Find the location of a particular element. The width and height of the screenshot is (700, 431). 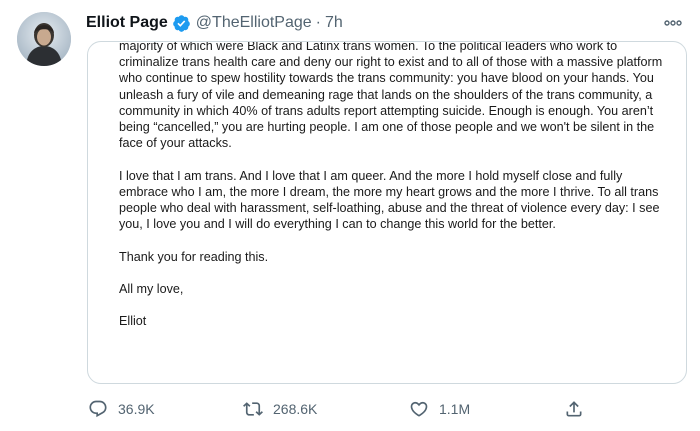

avatar-image is located at coordinates (44, 39).